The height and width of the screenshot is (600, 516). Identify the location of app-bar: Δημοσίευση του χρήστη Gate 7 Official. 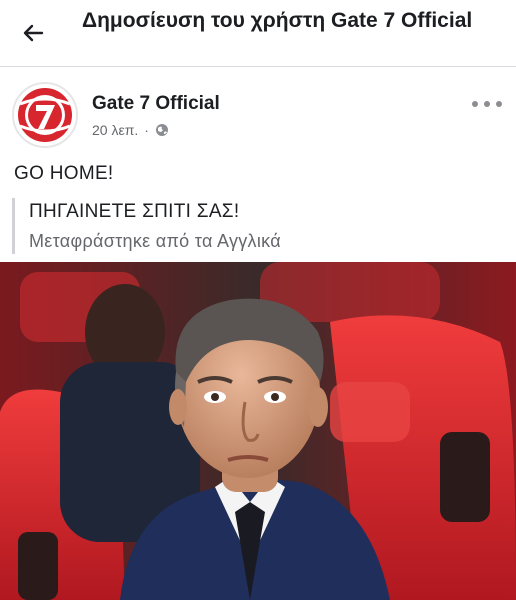
(258, 33).